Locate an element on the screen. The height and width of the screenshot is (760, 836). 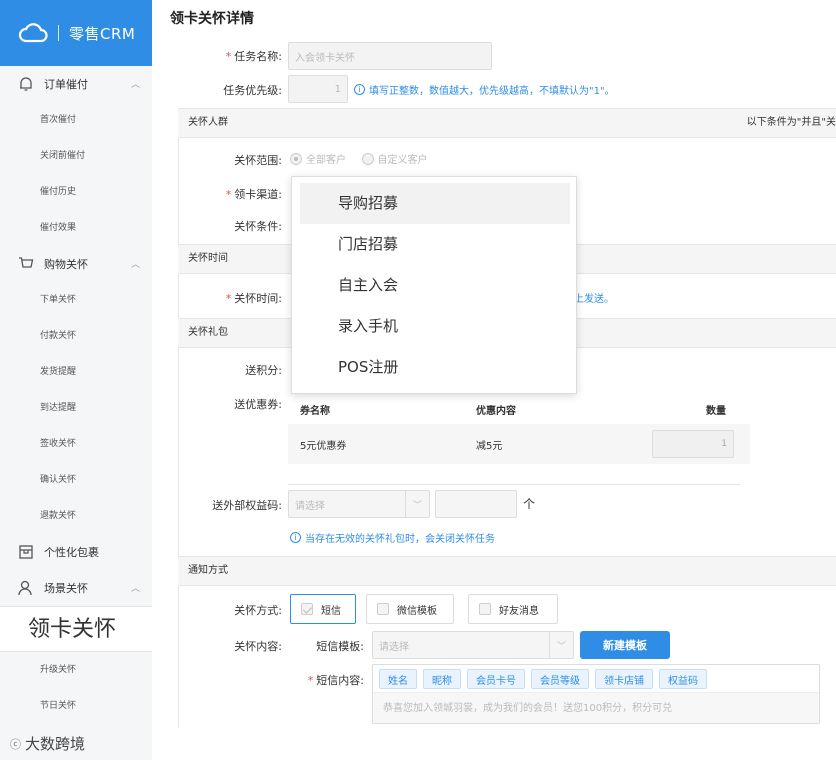
variable-tags: 姓名 昵称 会员卡号 会员等级 领卡店铺 权益码 is located at coordinates (596, 679).